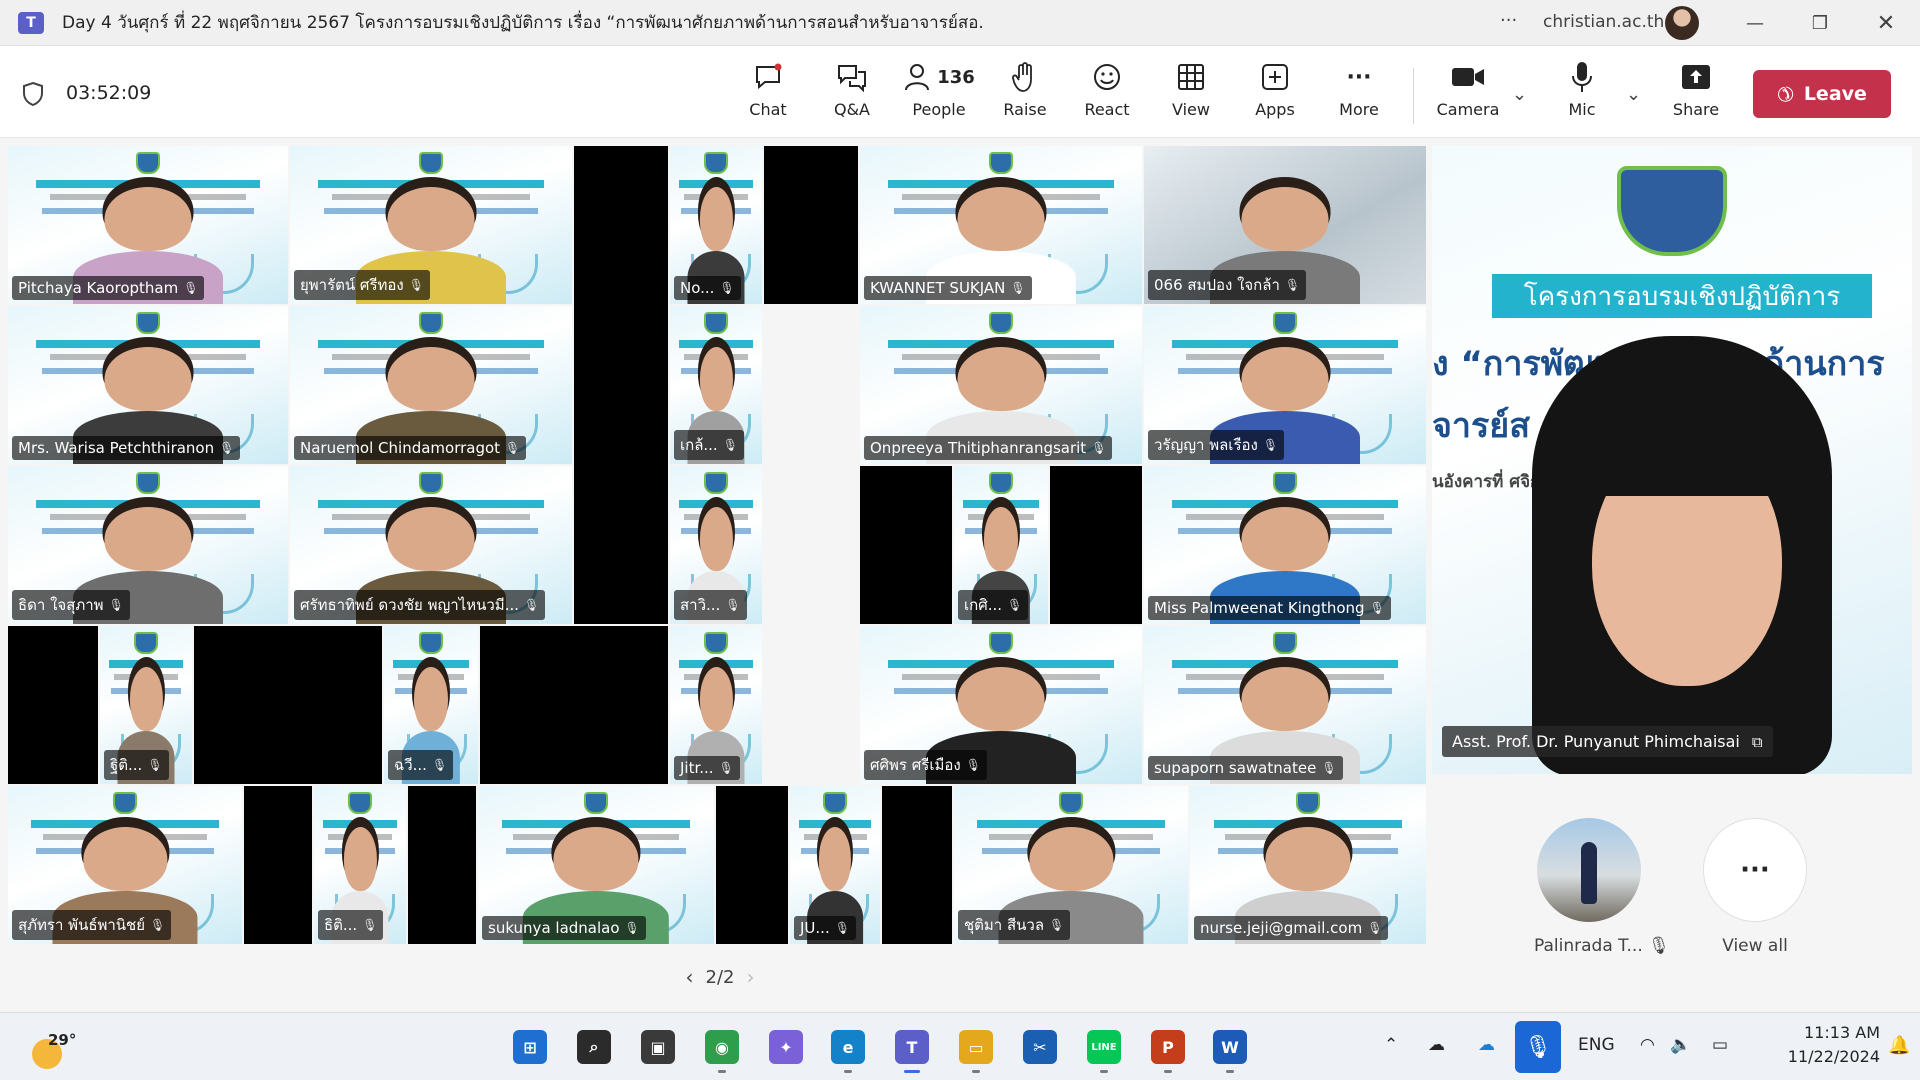 This screenshot has width=1920, height=1080. What do you see at coordinates (716, 545) in the screenshot?
I see `participant-tile: ♥สาวิ...🎙` at bounding box center [716, 545].